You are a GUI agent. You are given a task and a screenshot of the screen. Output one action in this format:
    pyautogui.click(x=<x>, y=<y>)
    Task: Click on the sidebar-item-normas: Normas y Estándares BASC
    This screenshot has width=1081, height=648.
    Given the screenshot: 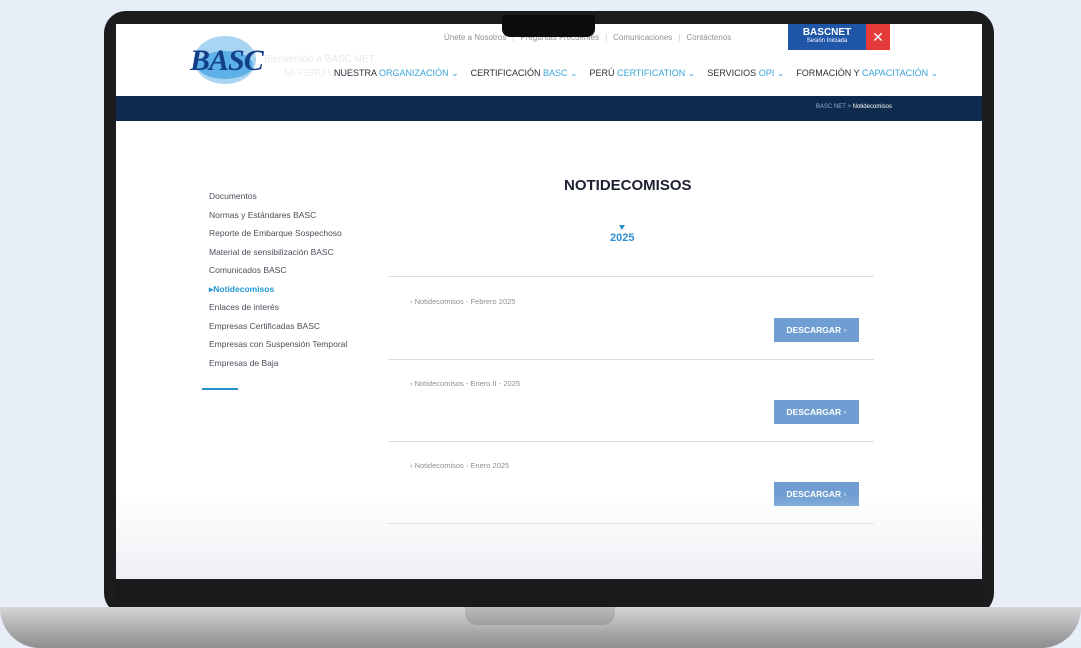 What is the action you would take?
    pyautogui.click(x=278, y=219)
    